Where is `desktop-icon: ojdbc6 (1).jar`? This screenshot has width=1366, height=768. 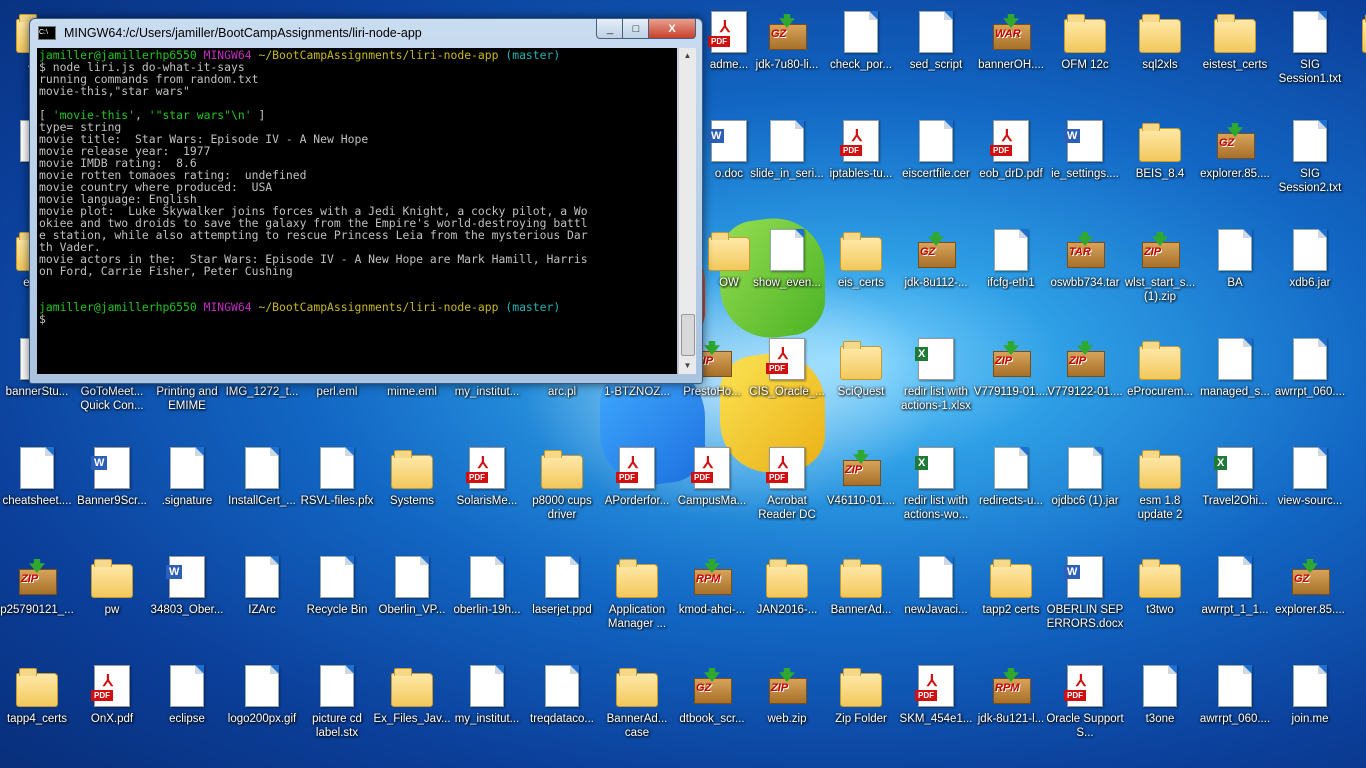
desktop-icon: ojdbc6 (1).jar is located at coordinates (1085, 492).